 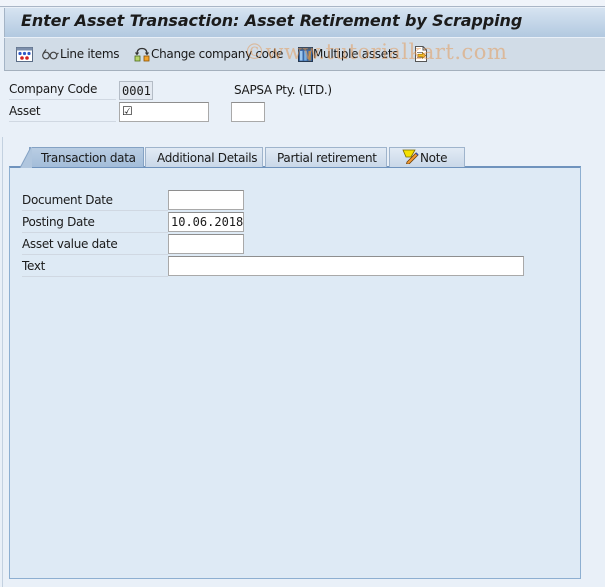 I want to click on company-code-label: Company Code, so click(x=62, y=91).